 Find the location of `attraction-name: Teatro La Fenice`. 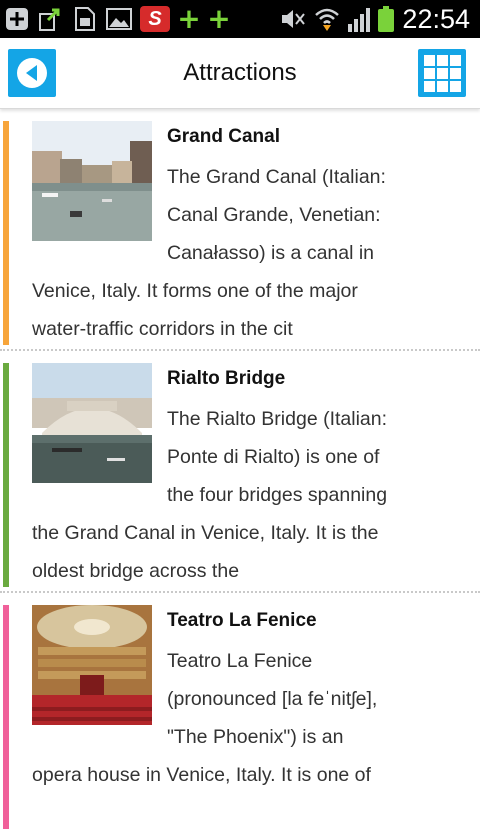

attraction-name: Teatro La Fenice is located at coordinates (242, 620).